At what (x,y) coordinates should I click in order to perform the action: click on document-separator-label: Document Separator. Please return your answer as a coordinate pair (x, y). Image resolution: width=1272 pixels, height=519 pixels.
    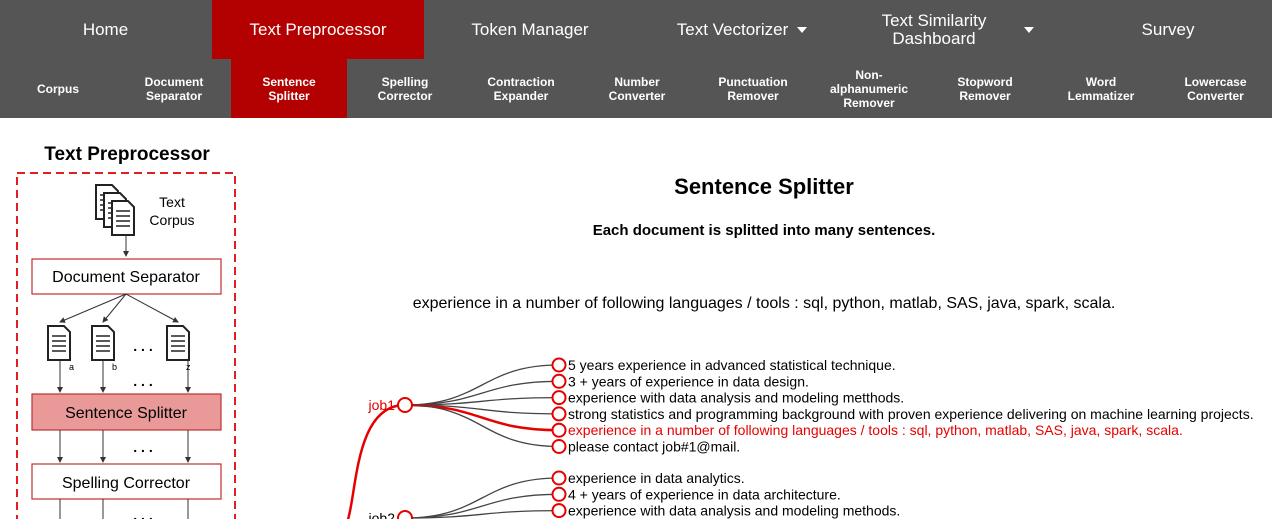
    Looking at the image, I should click on (126, 277).